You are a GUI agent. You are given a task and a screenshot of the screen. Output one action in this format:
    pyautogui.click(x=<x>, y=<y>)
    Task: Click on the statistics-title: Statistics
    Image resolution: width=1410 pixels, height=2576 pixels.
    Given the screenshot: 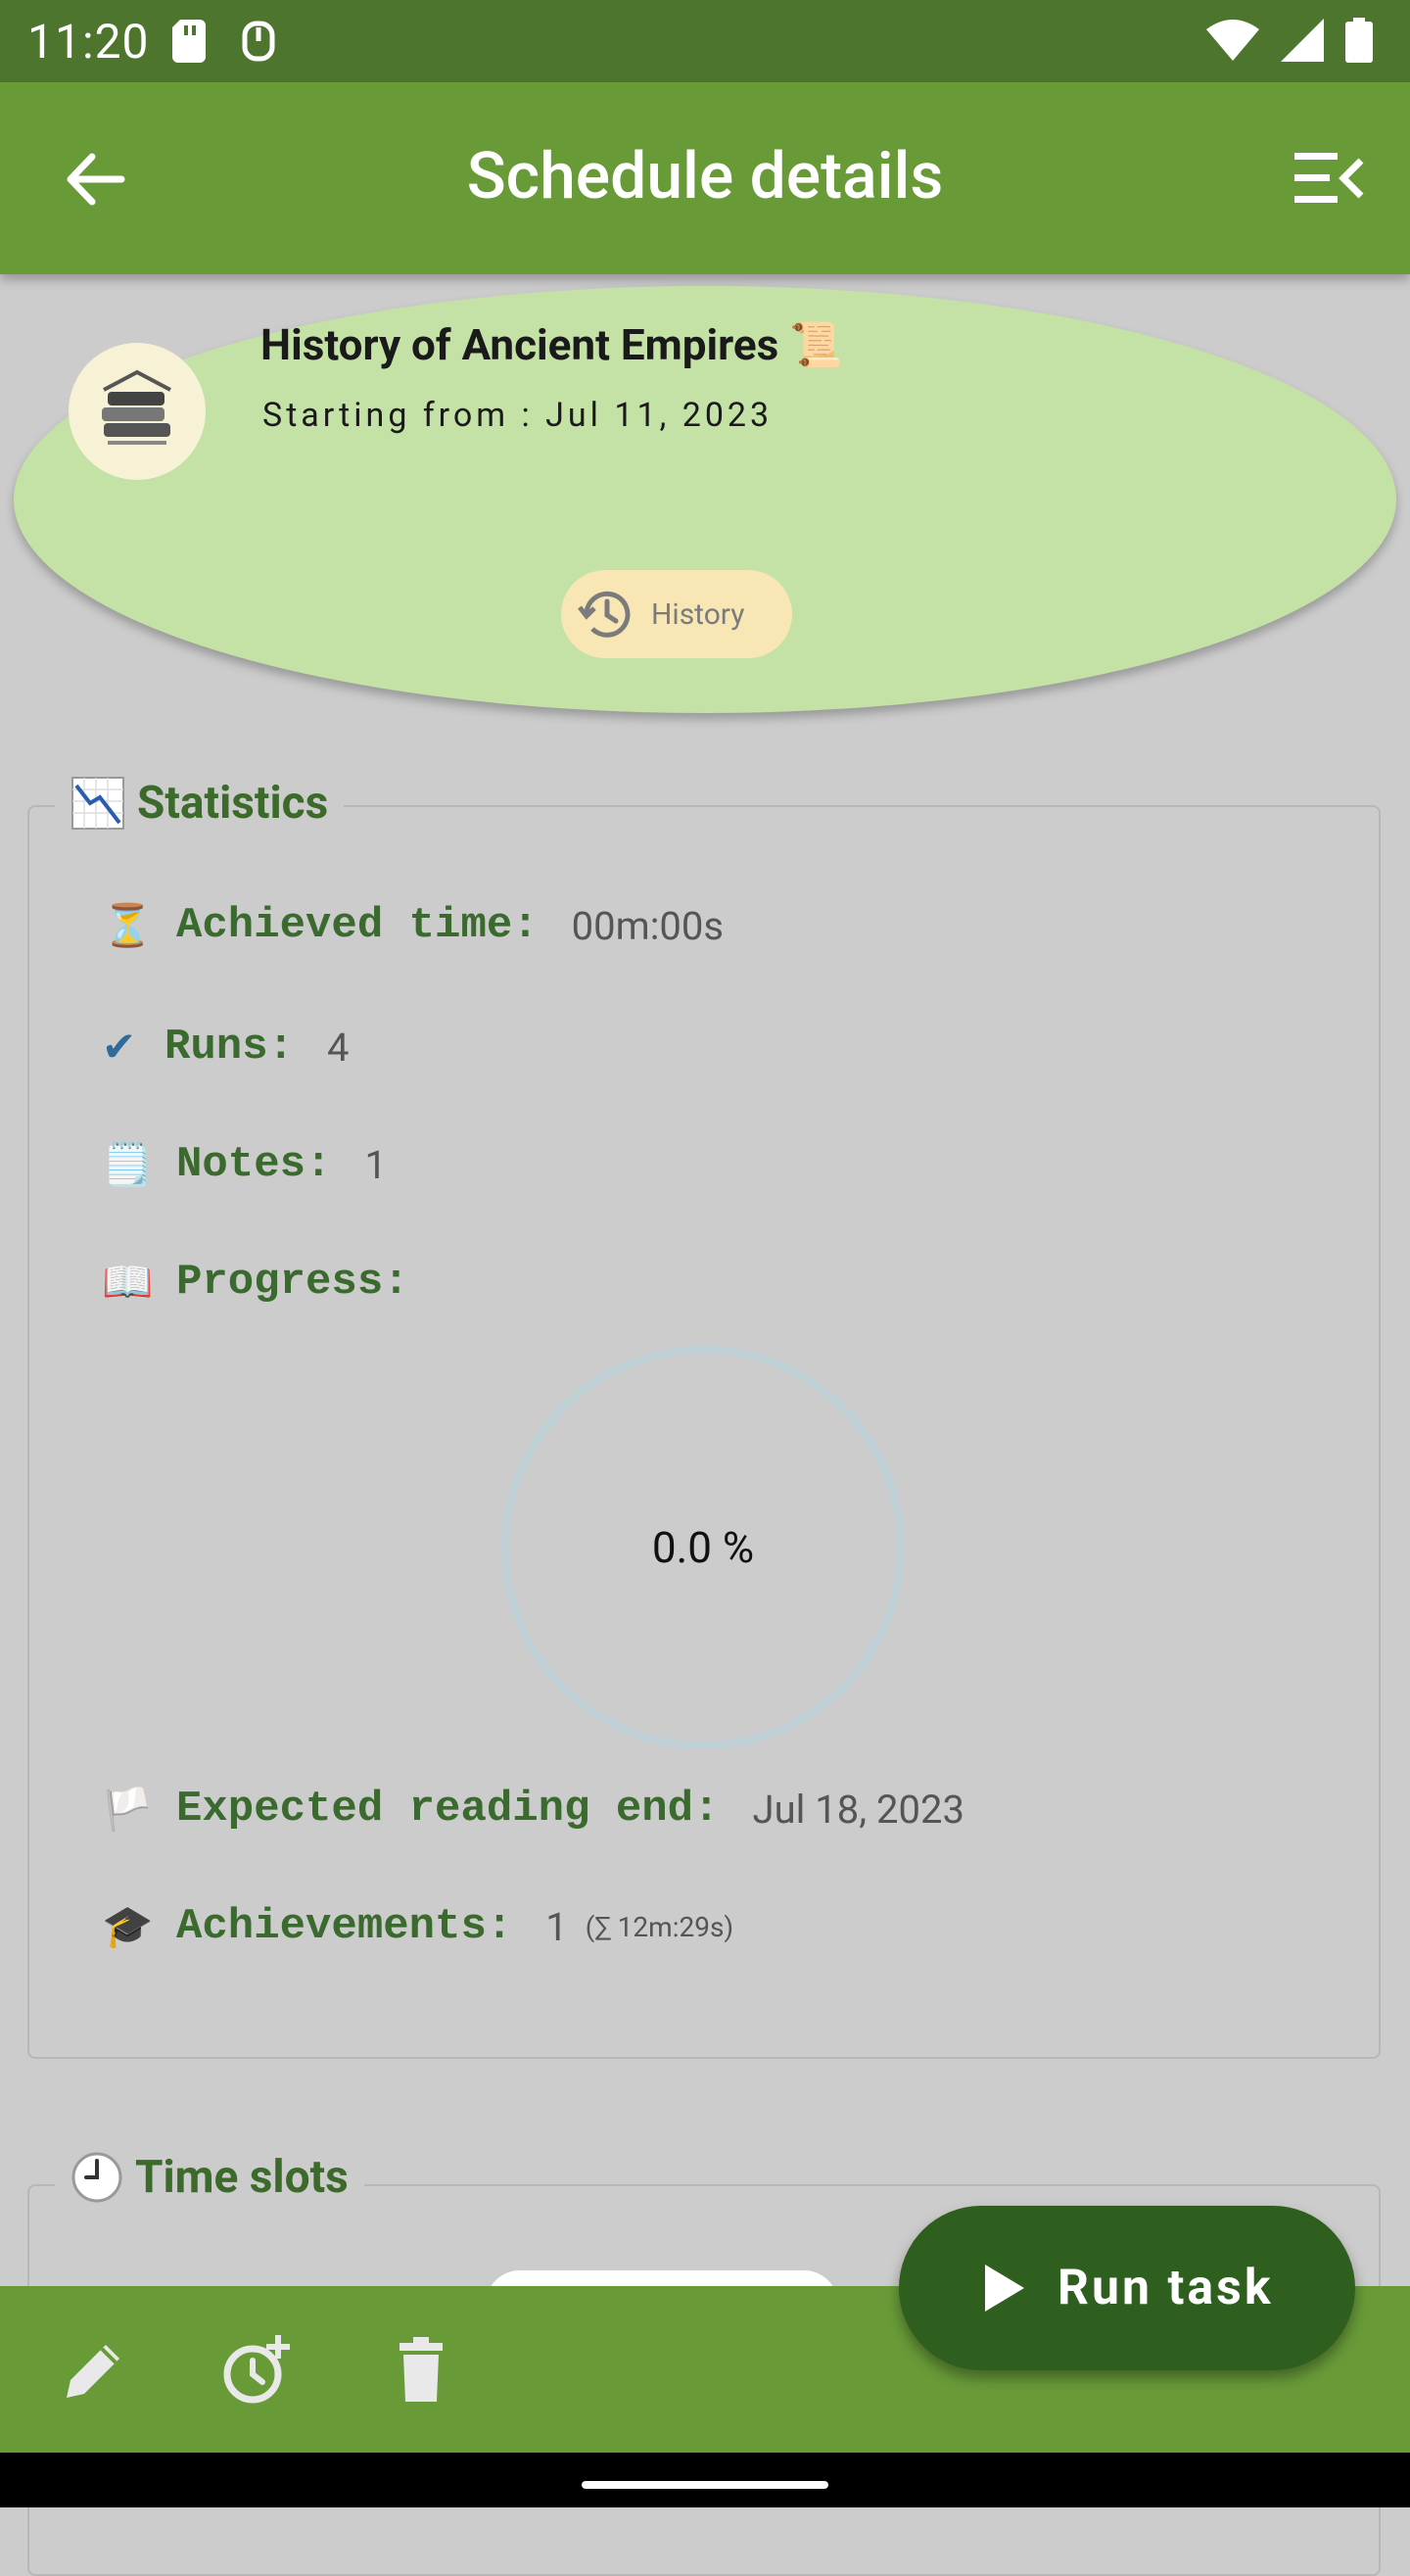 What is the action you would take?
    pyautogui.click(x=233, y=804)
    